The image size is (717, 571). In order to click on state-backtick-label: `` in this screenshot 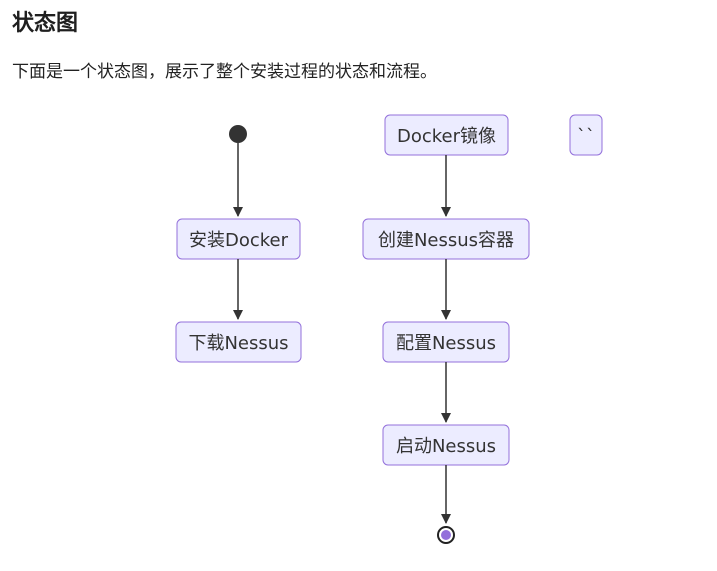, I will do `click(586, 136)`.